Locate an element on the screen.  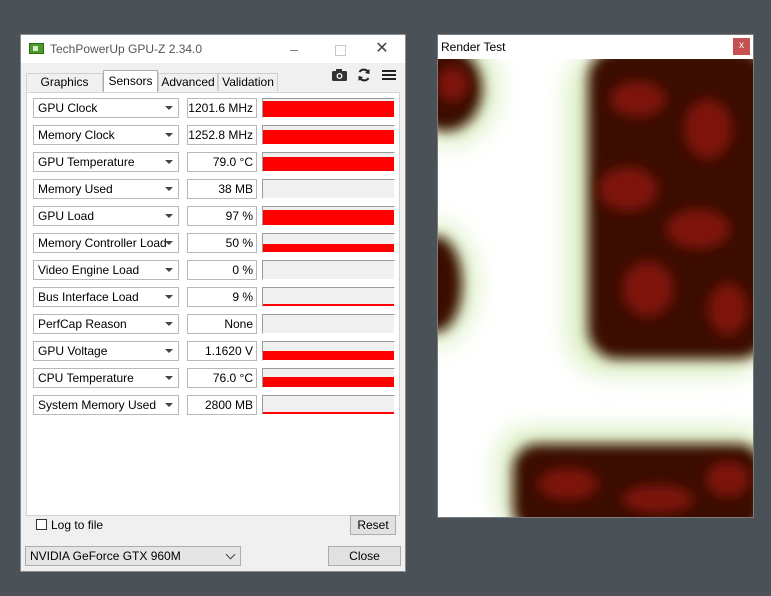
sensor-row: CPU Temperature 76.0 °C is located at coordinates (214, 378).